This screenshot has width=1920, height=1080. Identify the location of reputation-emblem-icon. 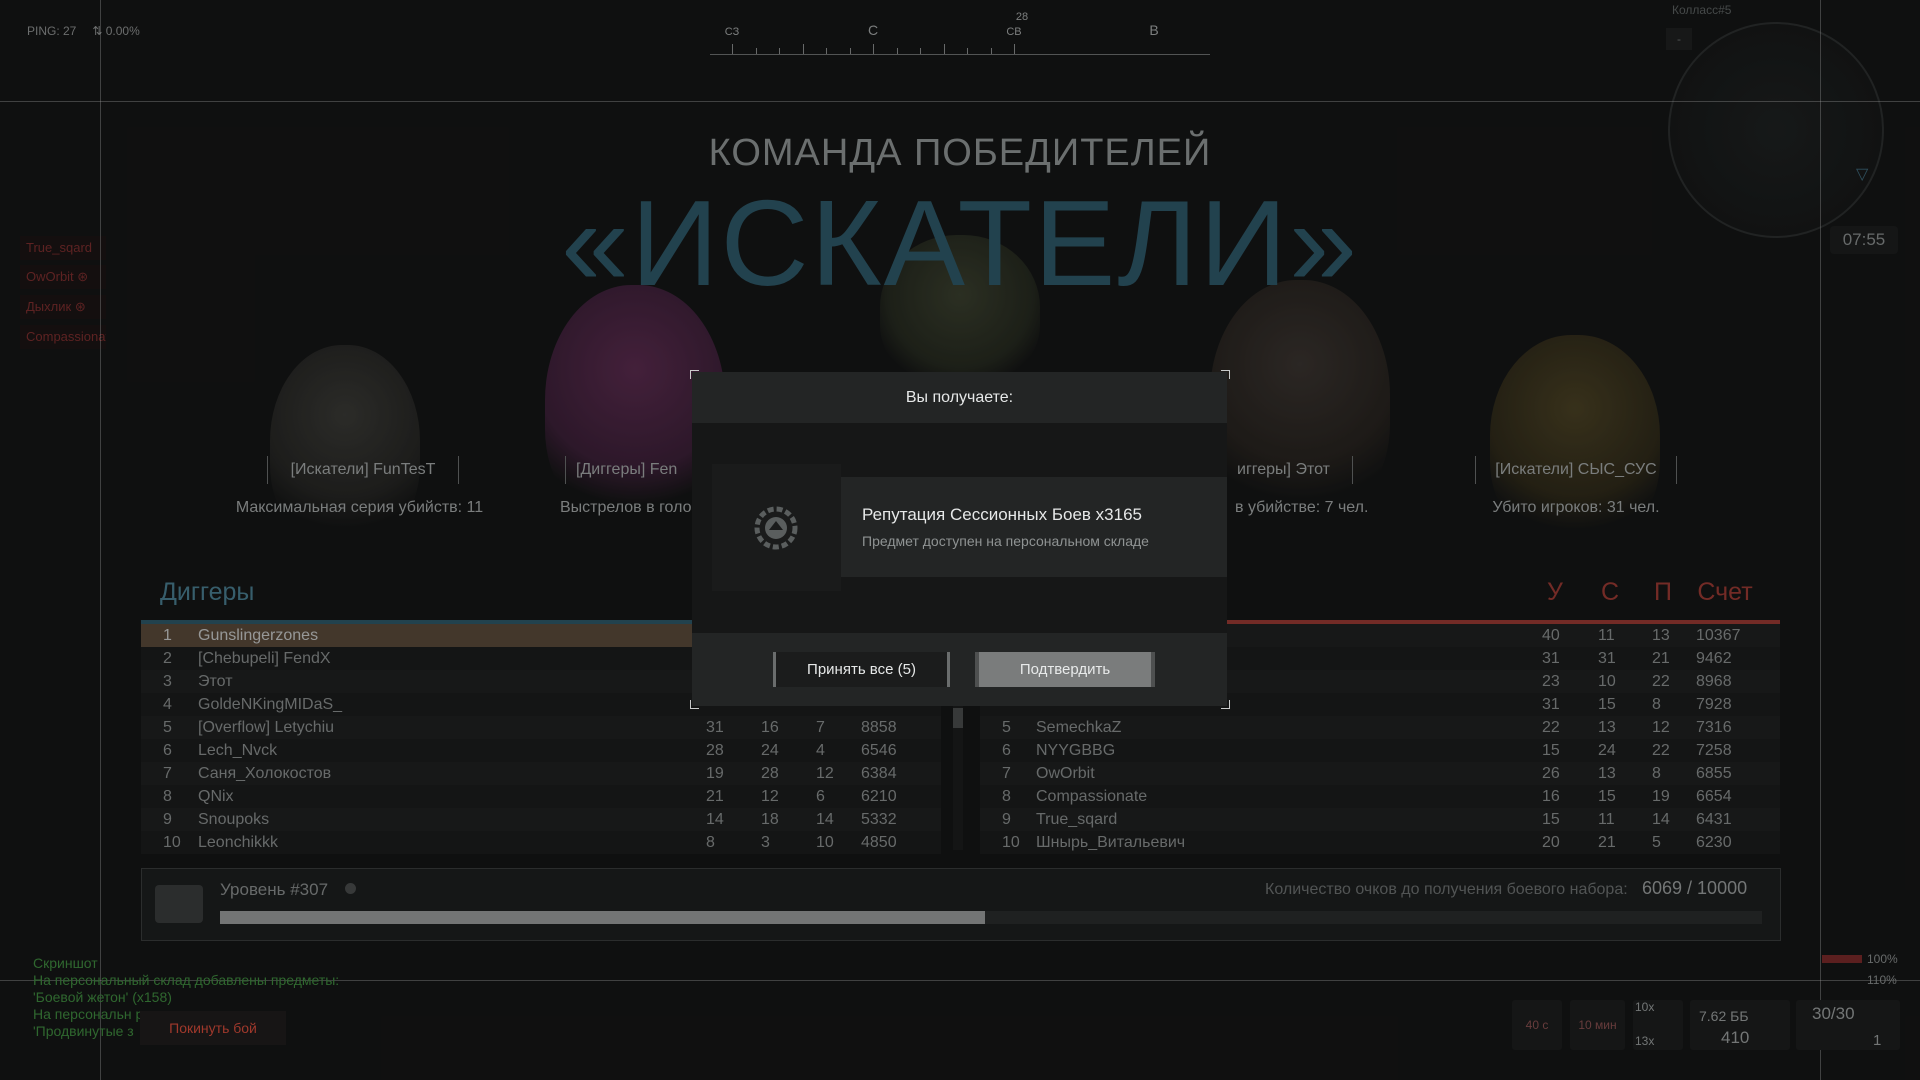
(776, 527).